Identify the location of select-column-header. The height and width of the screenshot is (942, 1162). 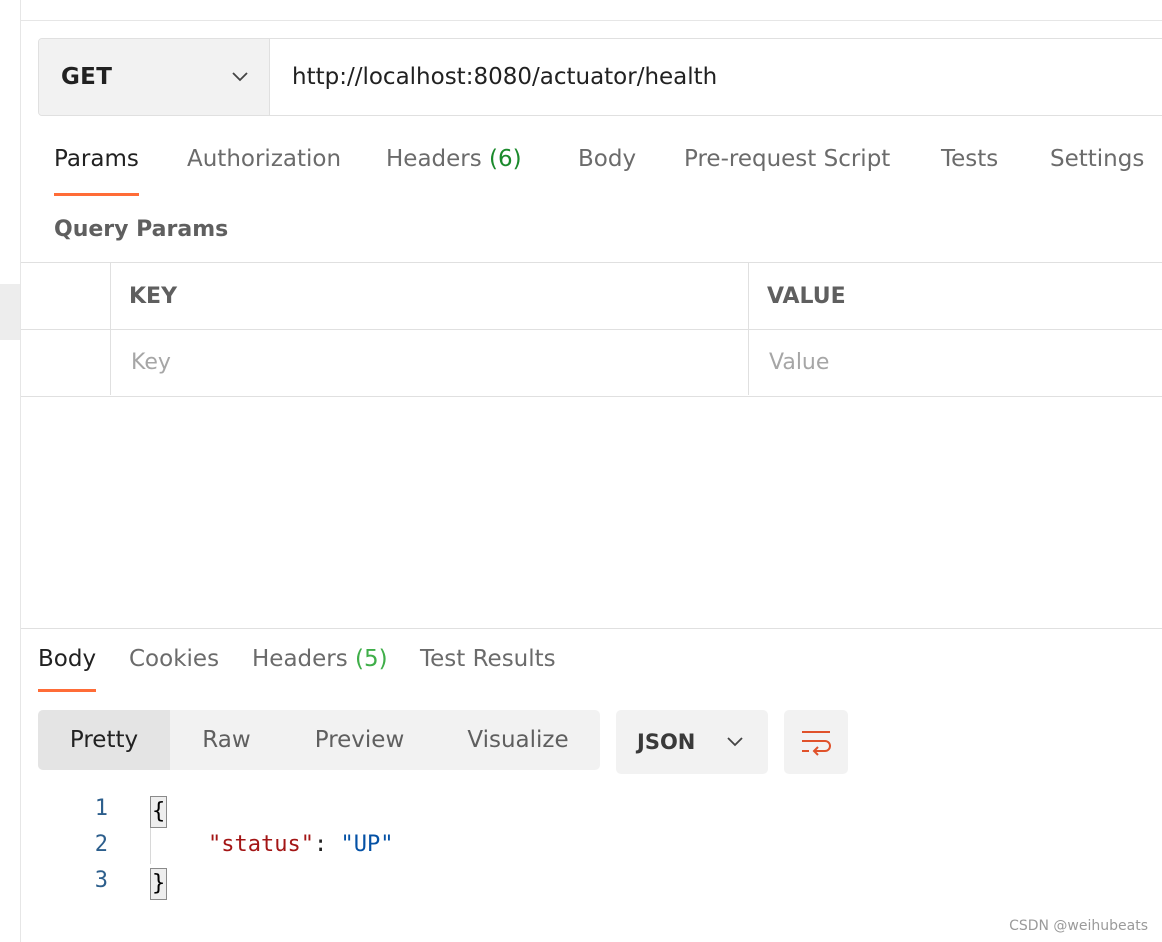
(66, 296).